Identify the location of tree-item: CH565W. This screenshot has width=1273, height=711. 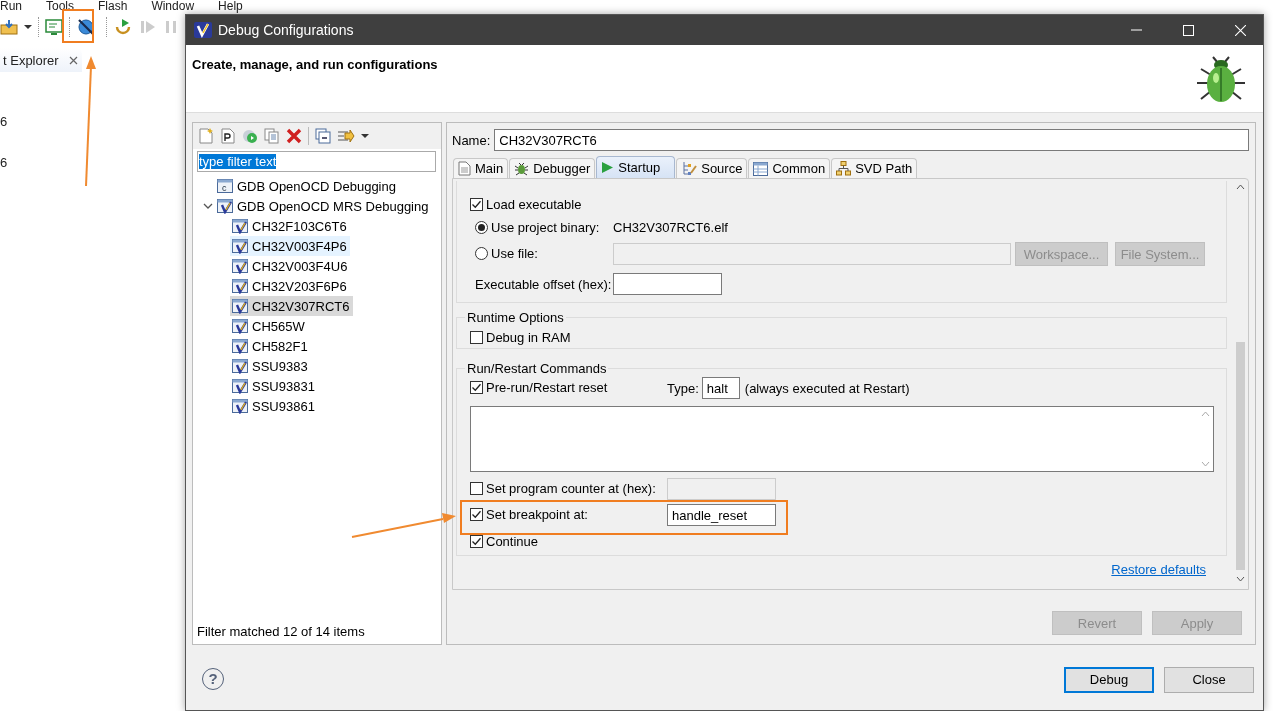
(269, 326).